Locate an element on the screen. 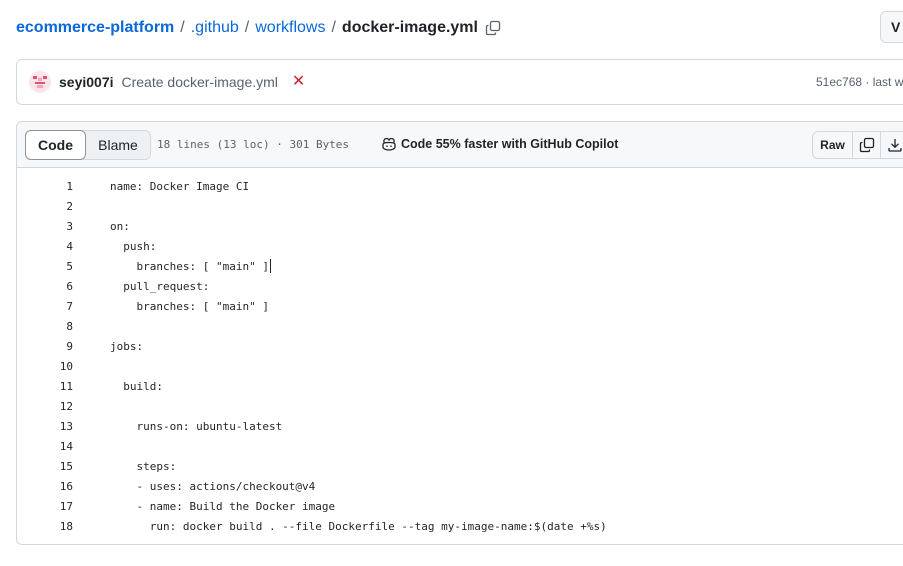 The image size is (903, 566). line-number: 11 is located at coordinates (45, 386).